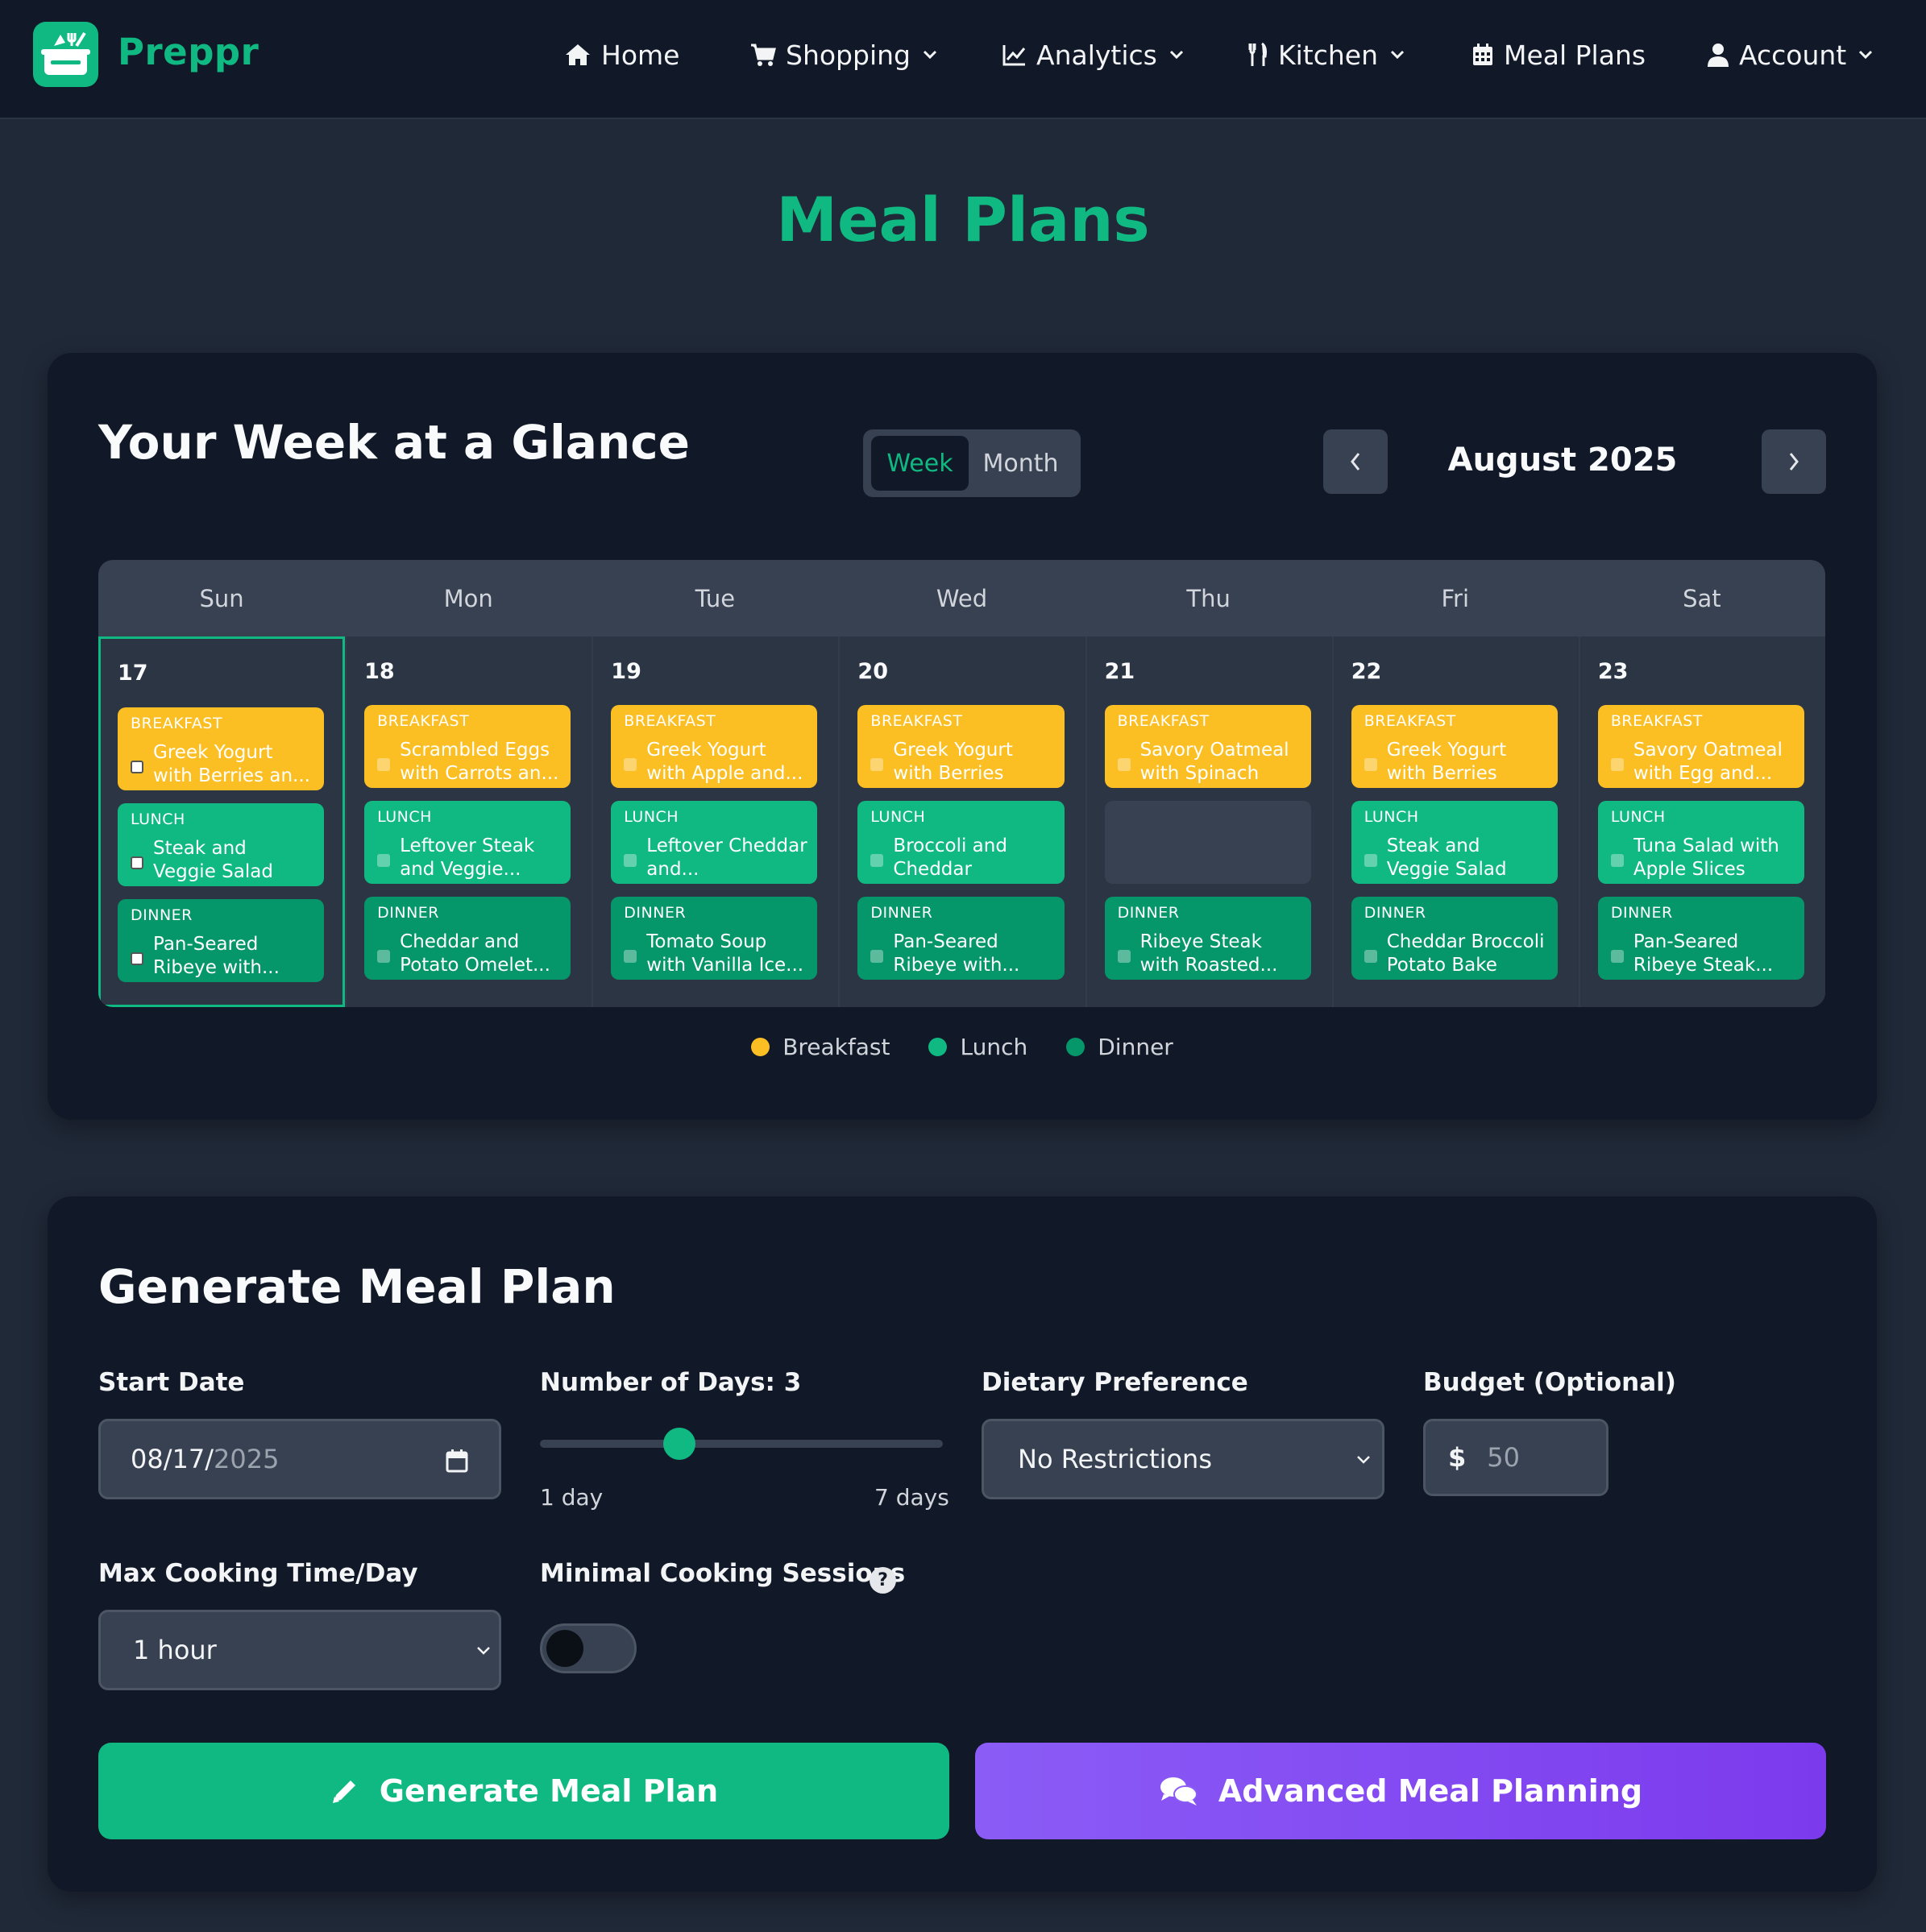 This screenshot has height=1932, width=1926. Describe the element at coordinates (589, 1648) in the screenshot. I see `minimal-sessions-toggle` at that location.